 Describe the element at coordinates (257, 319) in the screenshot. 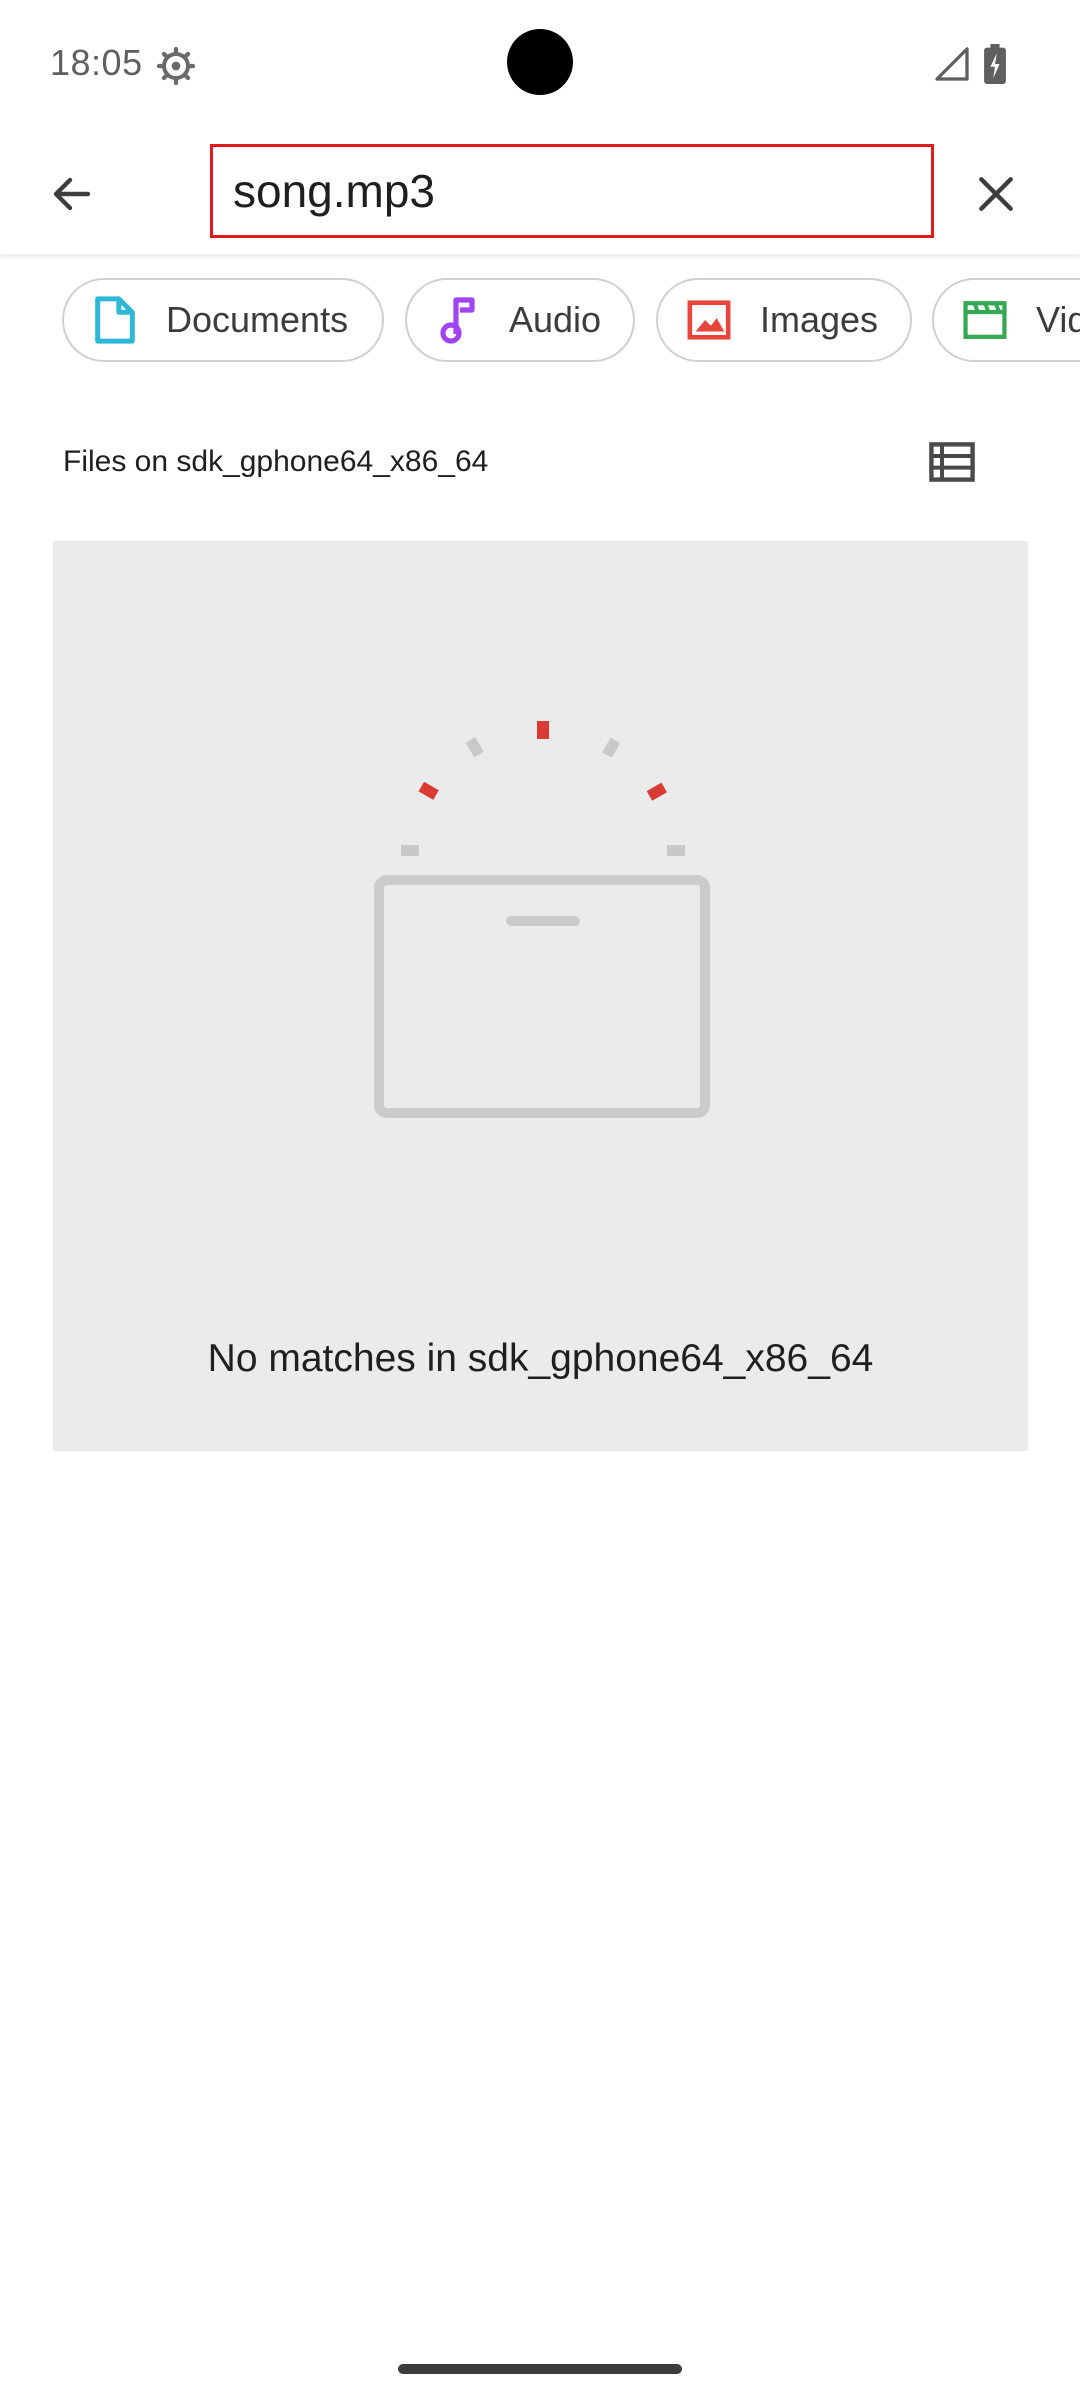

I see `chip-label: Documents` at that location.